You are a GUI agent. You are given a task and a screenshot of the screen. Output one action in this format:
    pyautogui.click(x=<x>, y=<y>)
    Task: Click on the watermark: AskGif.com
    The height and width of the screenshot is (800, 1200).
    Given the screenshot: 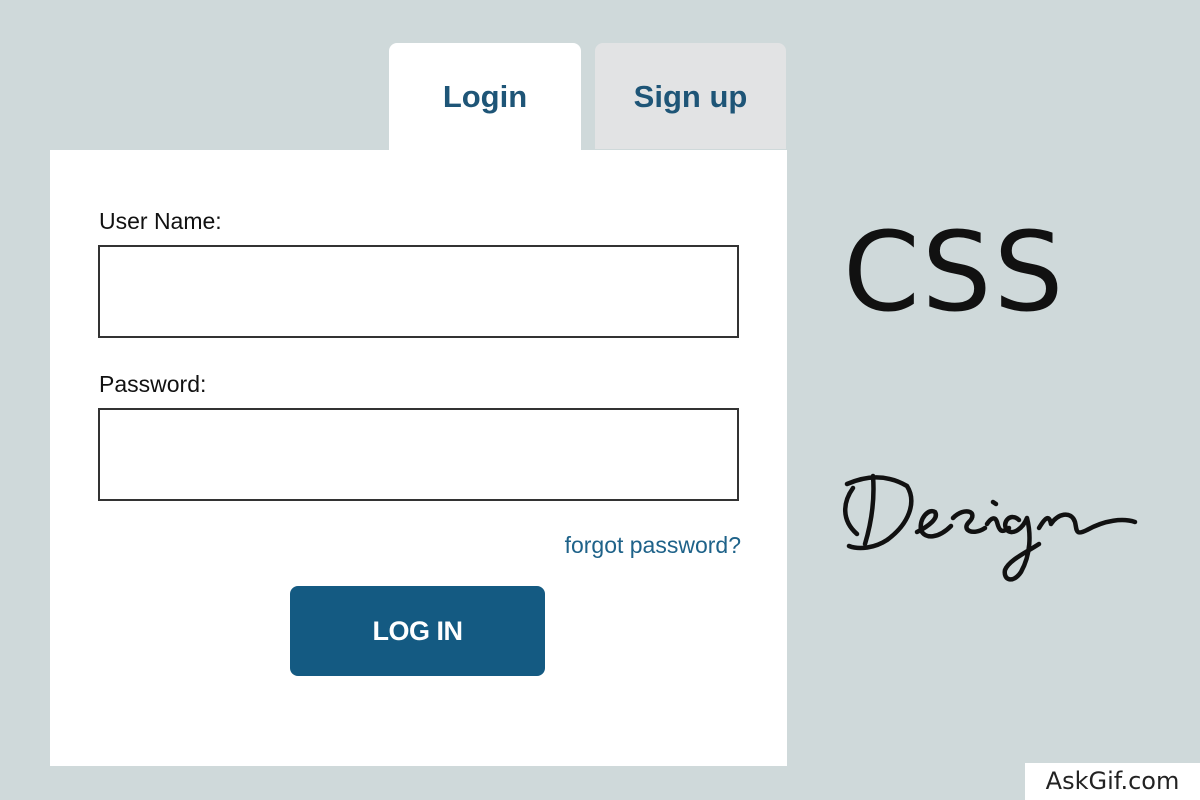 What is the action you would take?
    pyautogui.click(x=1112, y=781)
    